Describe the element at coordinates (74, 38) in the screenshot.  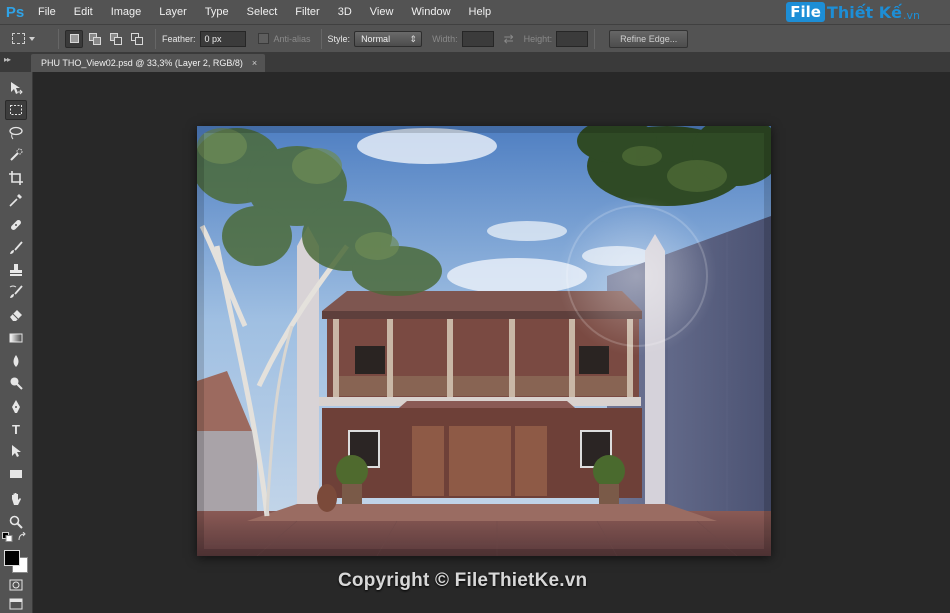
I see `new-selection-button` at that location.